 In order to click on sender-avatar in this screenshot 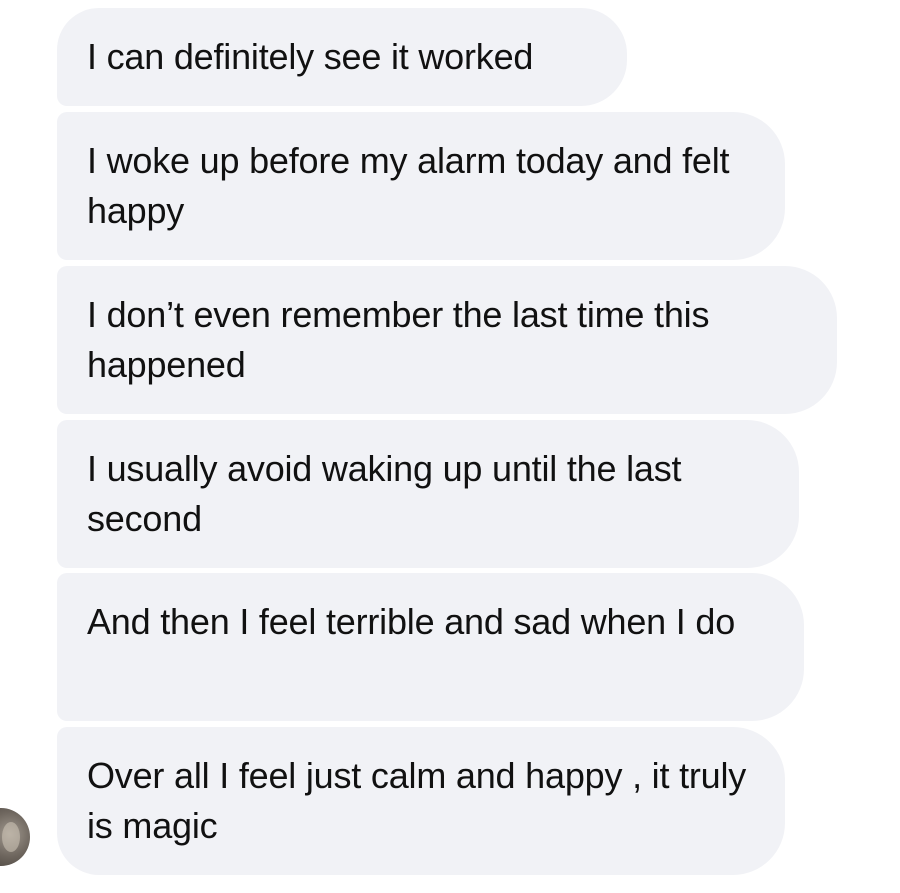, I will do `click(15, 837)`.